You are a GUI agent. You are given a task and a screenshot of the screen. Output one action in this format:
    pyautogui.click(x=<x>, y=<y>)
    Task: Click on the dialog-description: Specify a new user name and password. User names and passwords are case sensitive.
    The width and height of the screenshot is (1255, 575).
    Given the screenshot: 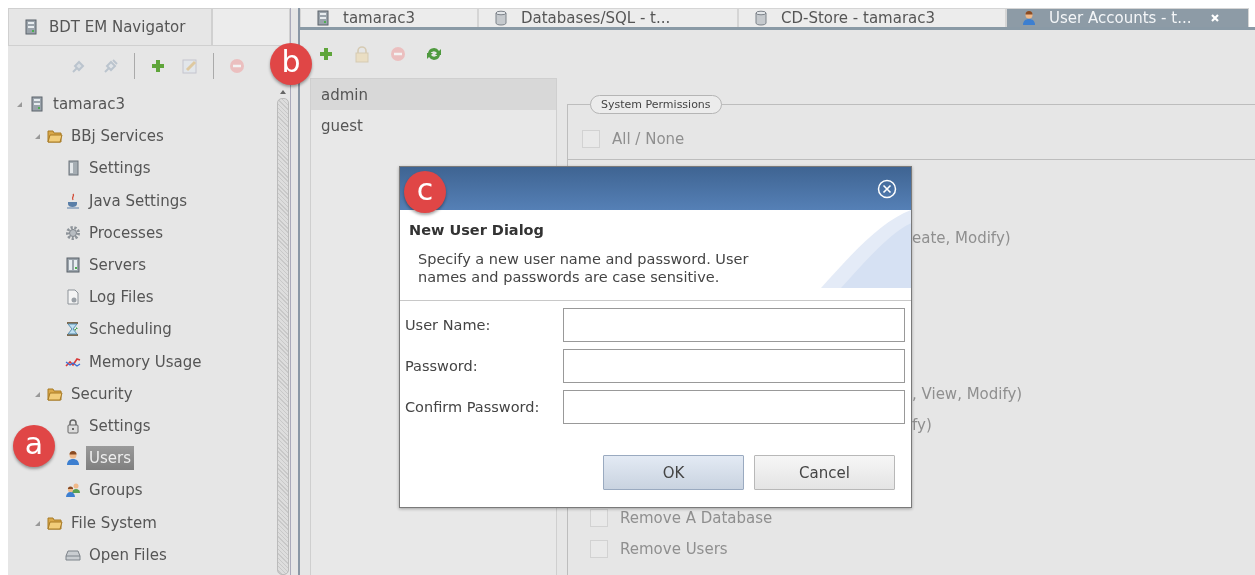 What is the action you would take?
    pyautogui.click(x=583, y=268)
    